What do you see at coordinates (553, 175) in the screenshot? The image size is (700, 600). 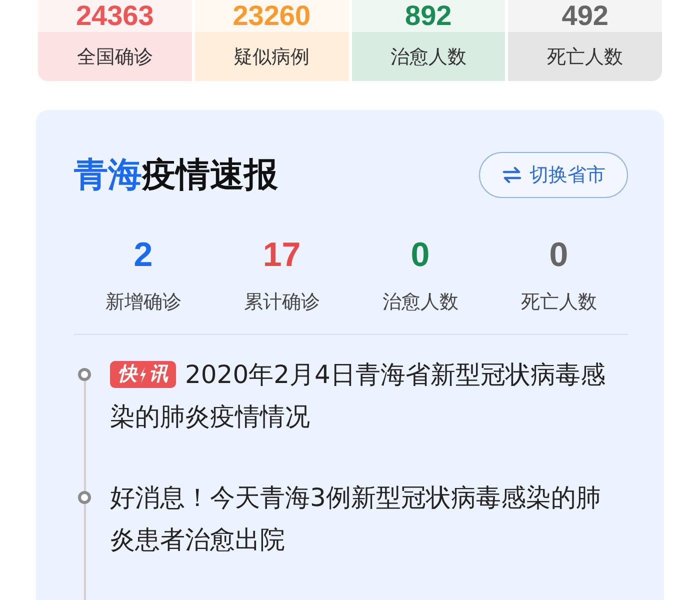 I see `switch-region-button: 切换省市` at bounding box center [553, 175].